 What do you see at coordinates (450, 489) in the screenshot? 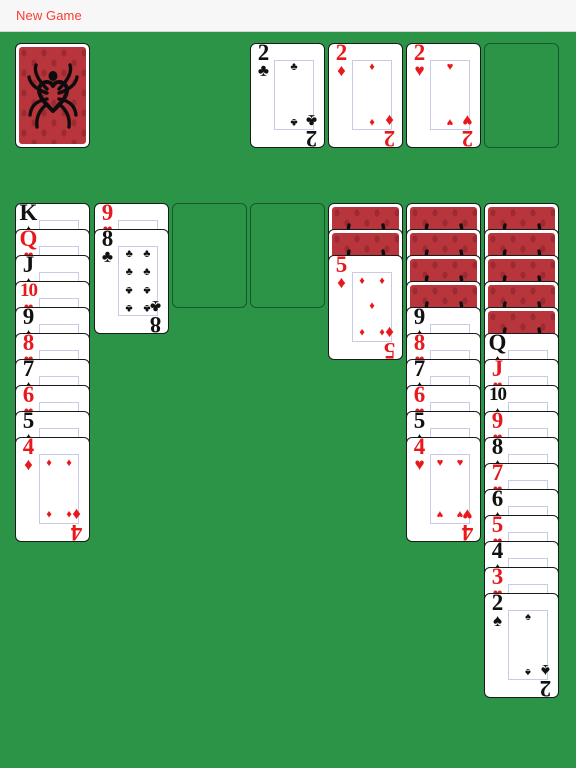
I see `card-pips: ♥ ♥ ♥ ♥` at bounding box center [450, 489].